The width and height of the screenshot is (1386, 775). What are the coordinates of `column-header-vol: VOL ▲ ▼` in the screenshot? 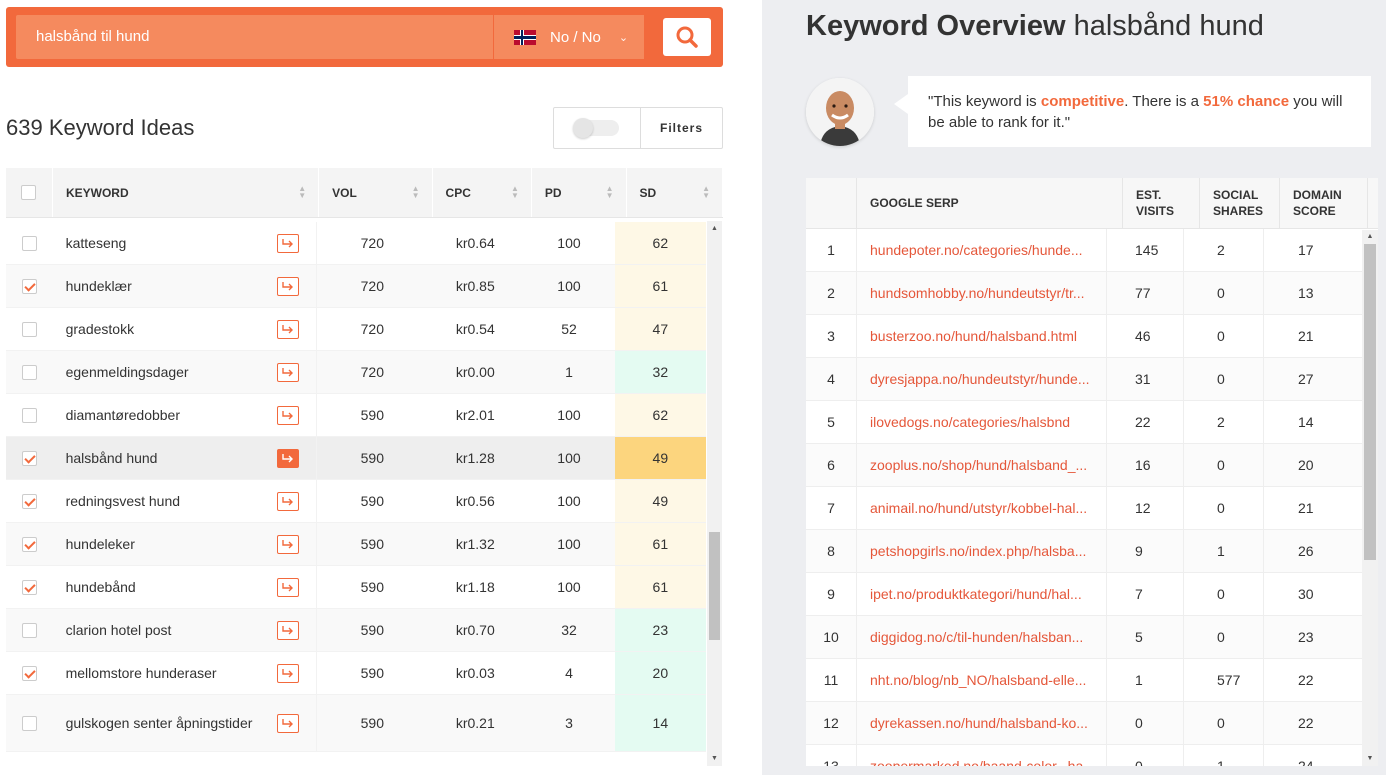 It's located at (376, 192).